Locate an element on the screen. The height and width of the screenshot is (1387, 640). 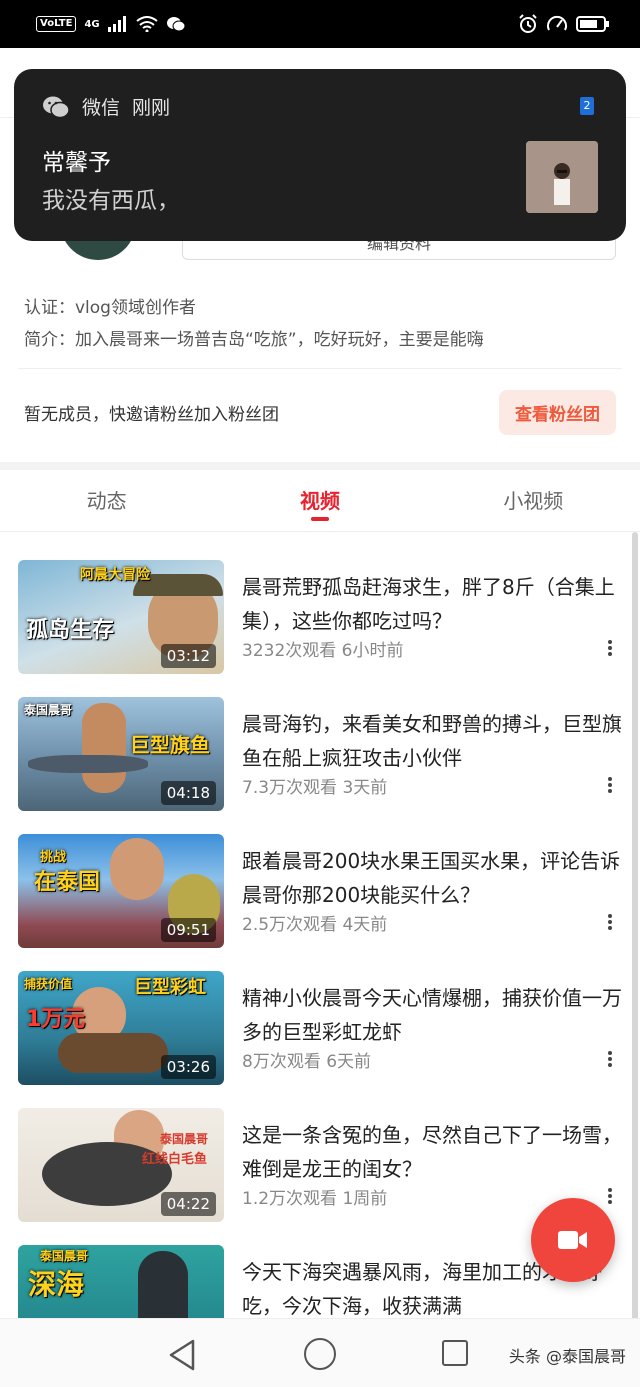
video-thumbnail: 泰国晨哥 深海 is located at coordinates (121, 1282).